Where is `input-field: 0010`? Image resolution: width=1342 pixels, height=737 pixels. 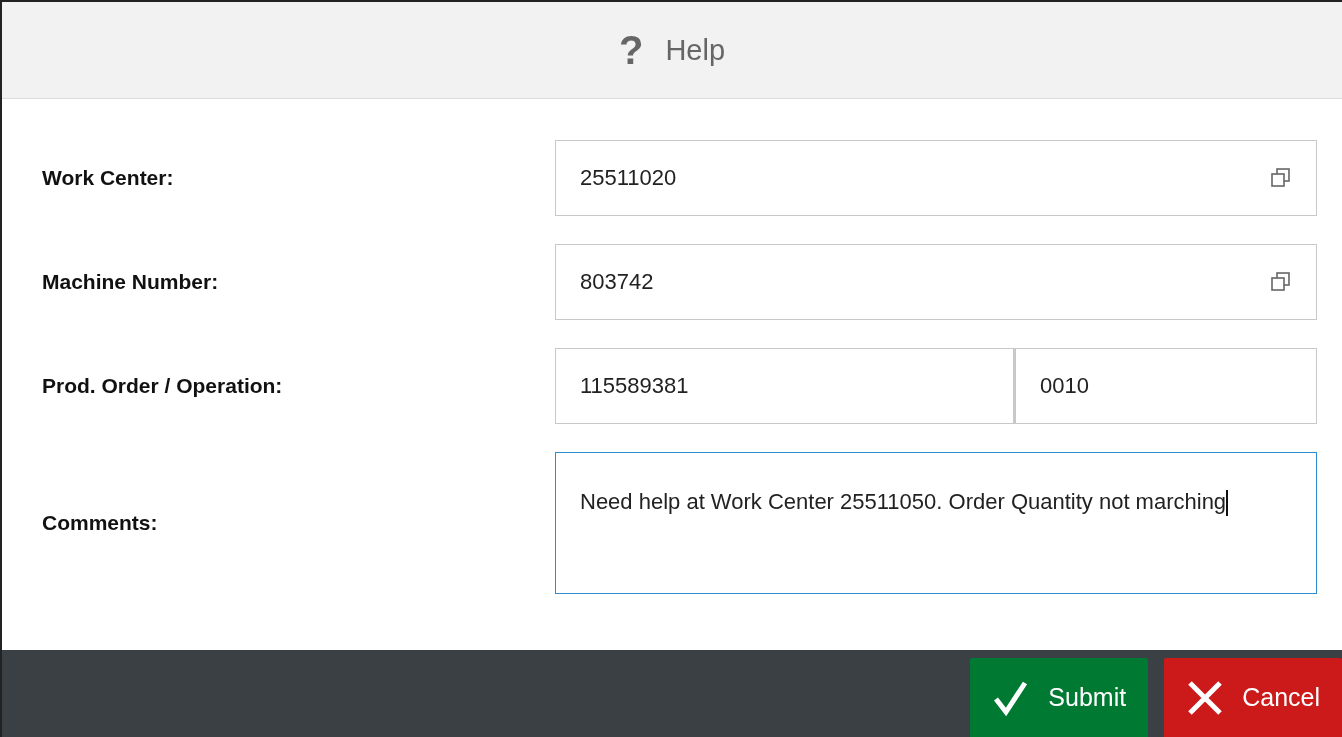 input-field: 0010 is located at coordinates (1165, 386).